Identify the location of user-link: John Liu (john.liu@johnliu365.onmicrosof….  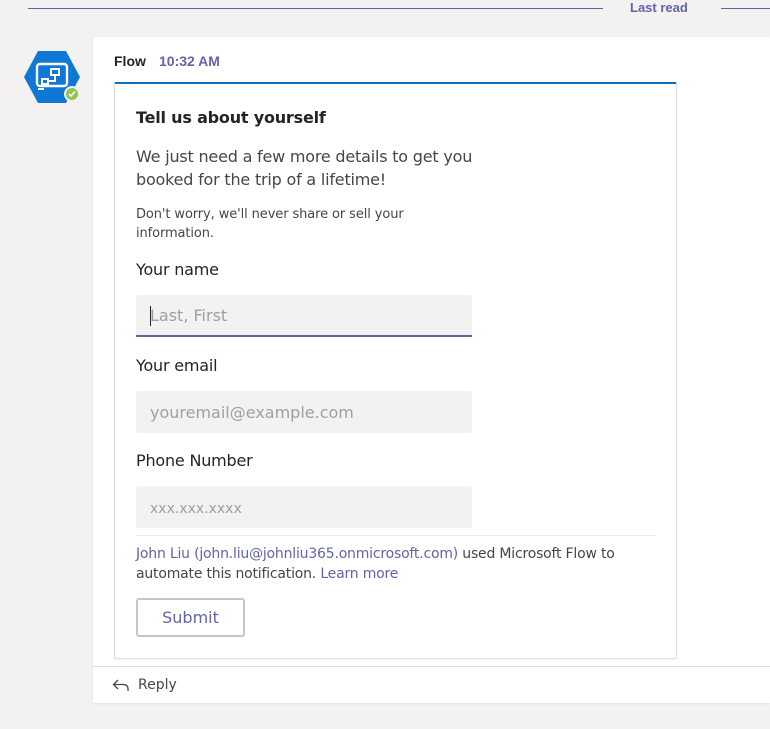
(297, 554).